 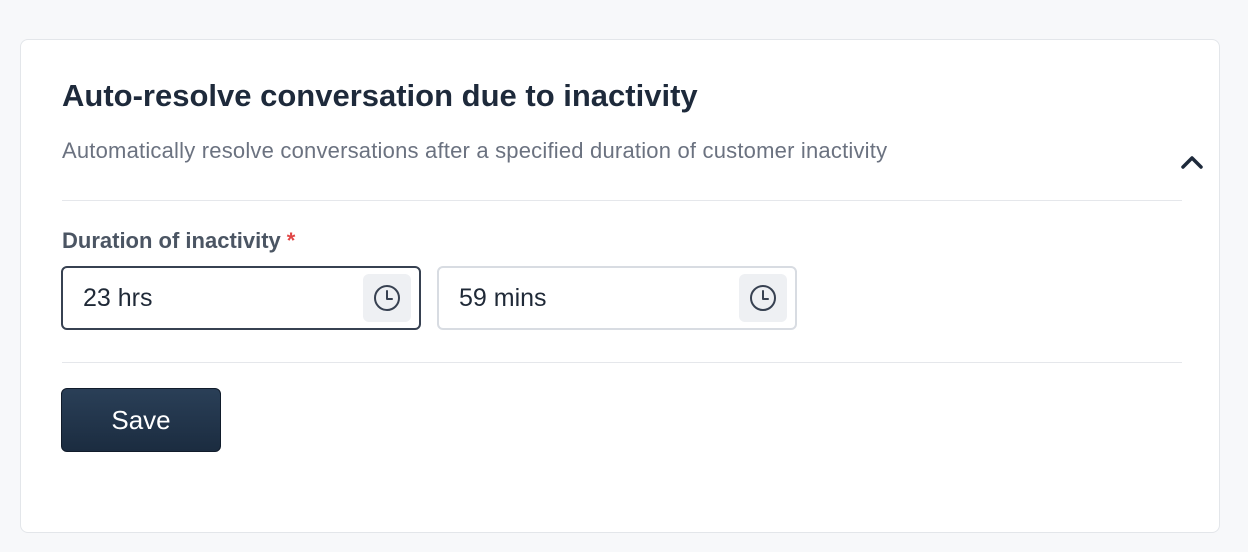 I want to click on minutes-input-container, so click(x=617, y=298).